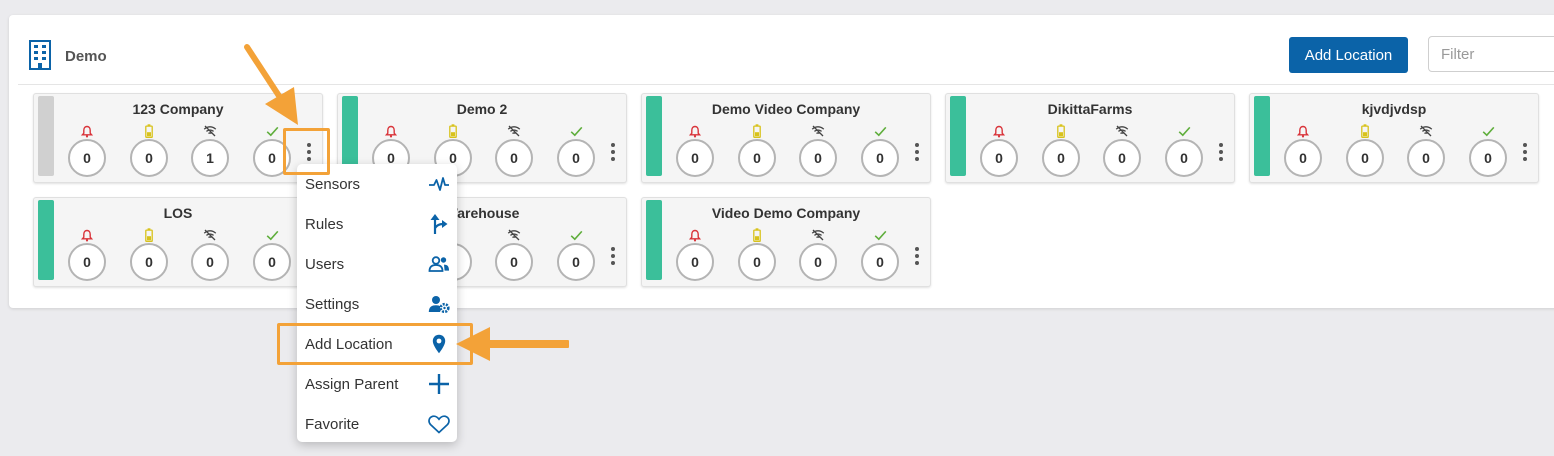 Image resolution: width=1554 pixels, height=456 pixels. What do you see at coordinates (86, 56) in the screenshot?
I see `page-title: Demo` at bounding box center [86, 56].